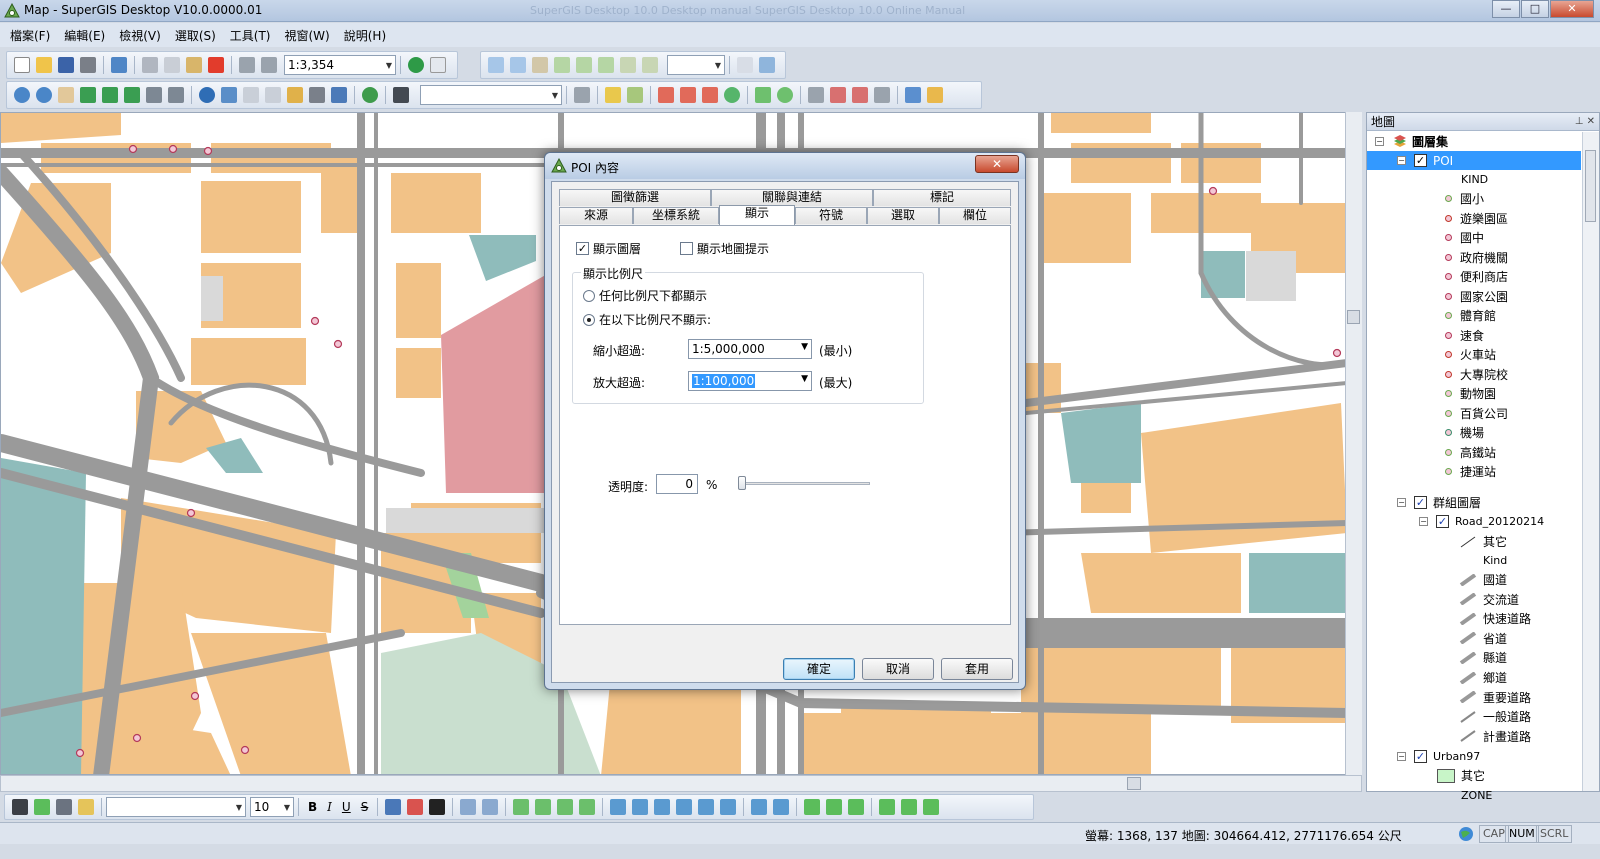 Image resolution: width=1600 pixels, height=859 pixels. Describe the element at coordinates (1134, 783) in the screenshot. I see `map-horizontal-scroll-thumb` at that location.